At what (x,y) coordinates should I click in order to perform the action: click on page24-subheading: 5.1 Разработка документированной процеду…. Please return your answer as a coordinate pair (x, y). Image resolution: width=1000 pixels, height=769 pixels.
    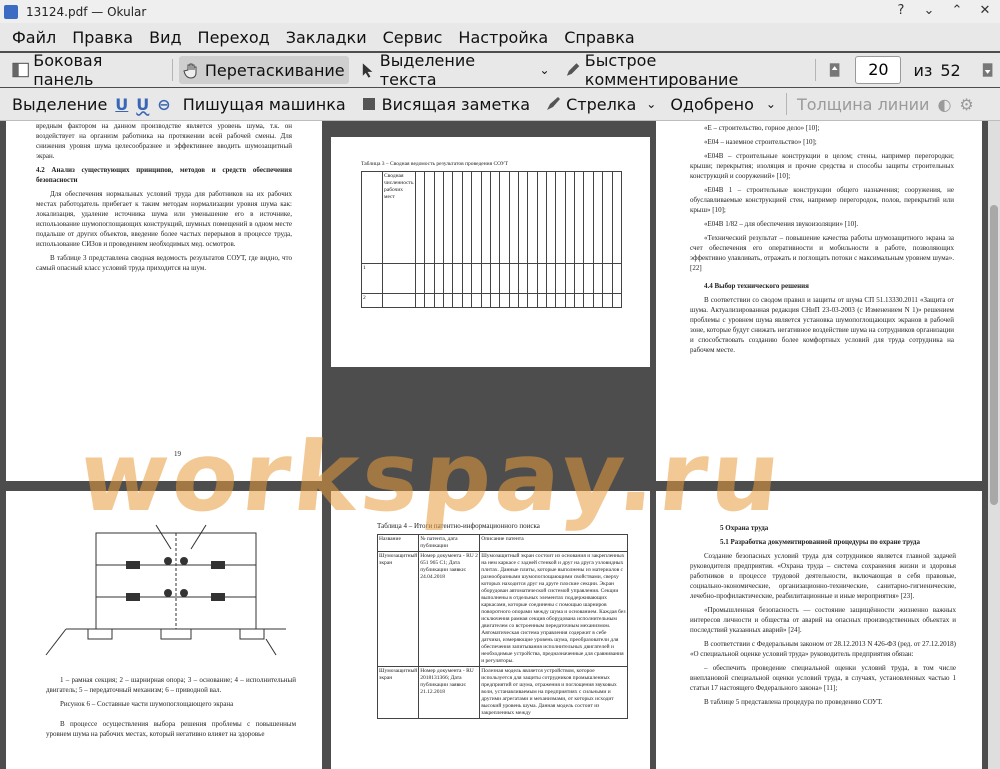
    Looking at the image, I should click on (820, 542).